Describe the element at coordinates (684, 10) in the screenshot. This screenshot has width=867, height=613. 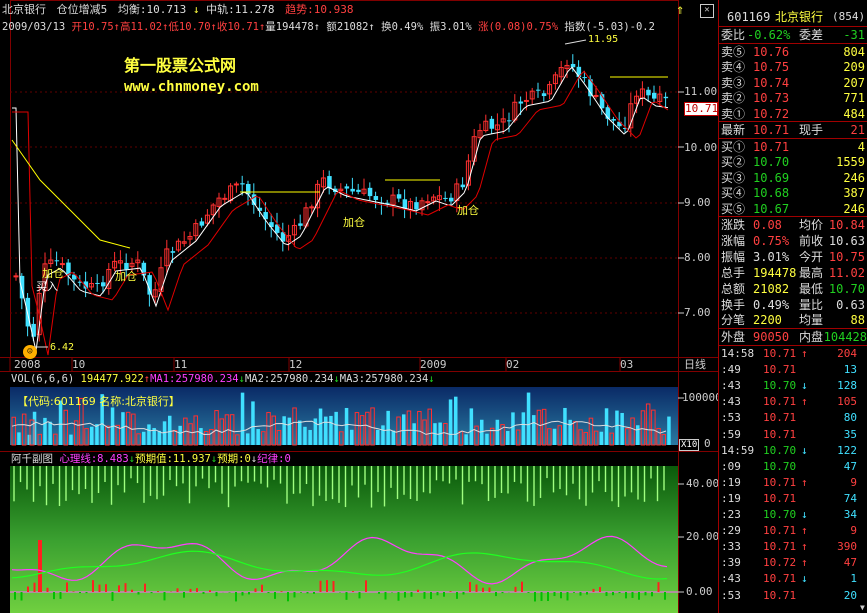
I see `up-arrow-icon: ⇑` at that location.